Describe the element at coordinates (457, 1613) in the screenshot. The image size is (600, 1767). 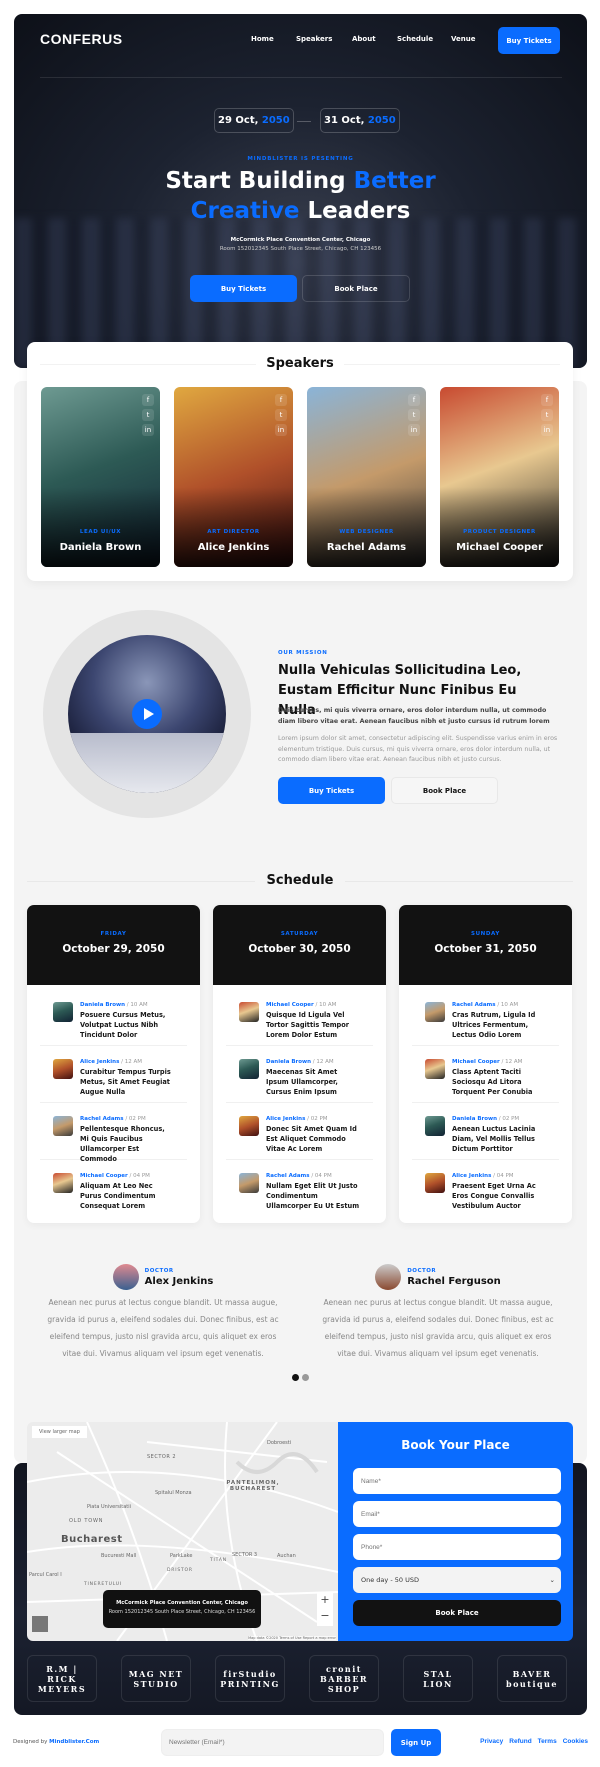
I see `book-place-submit-button: Book Place` at that location.